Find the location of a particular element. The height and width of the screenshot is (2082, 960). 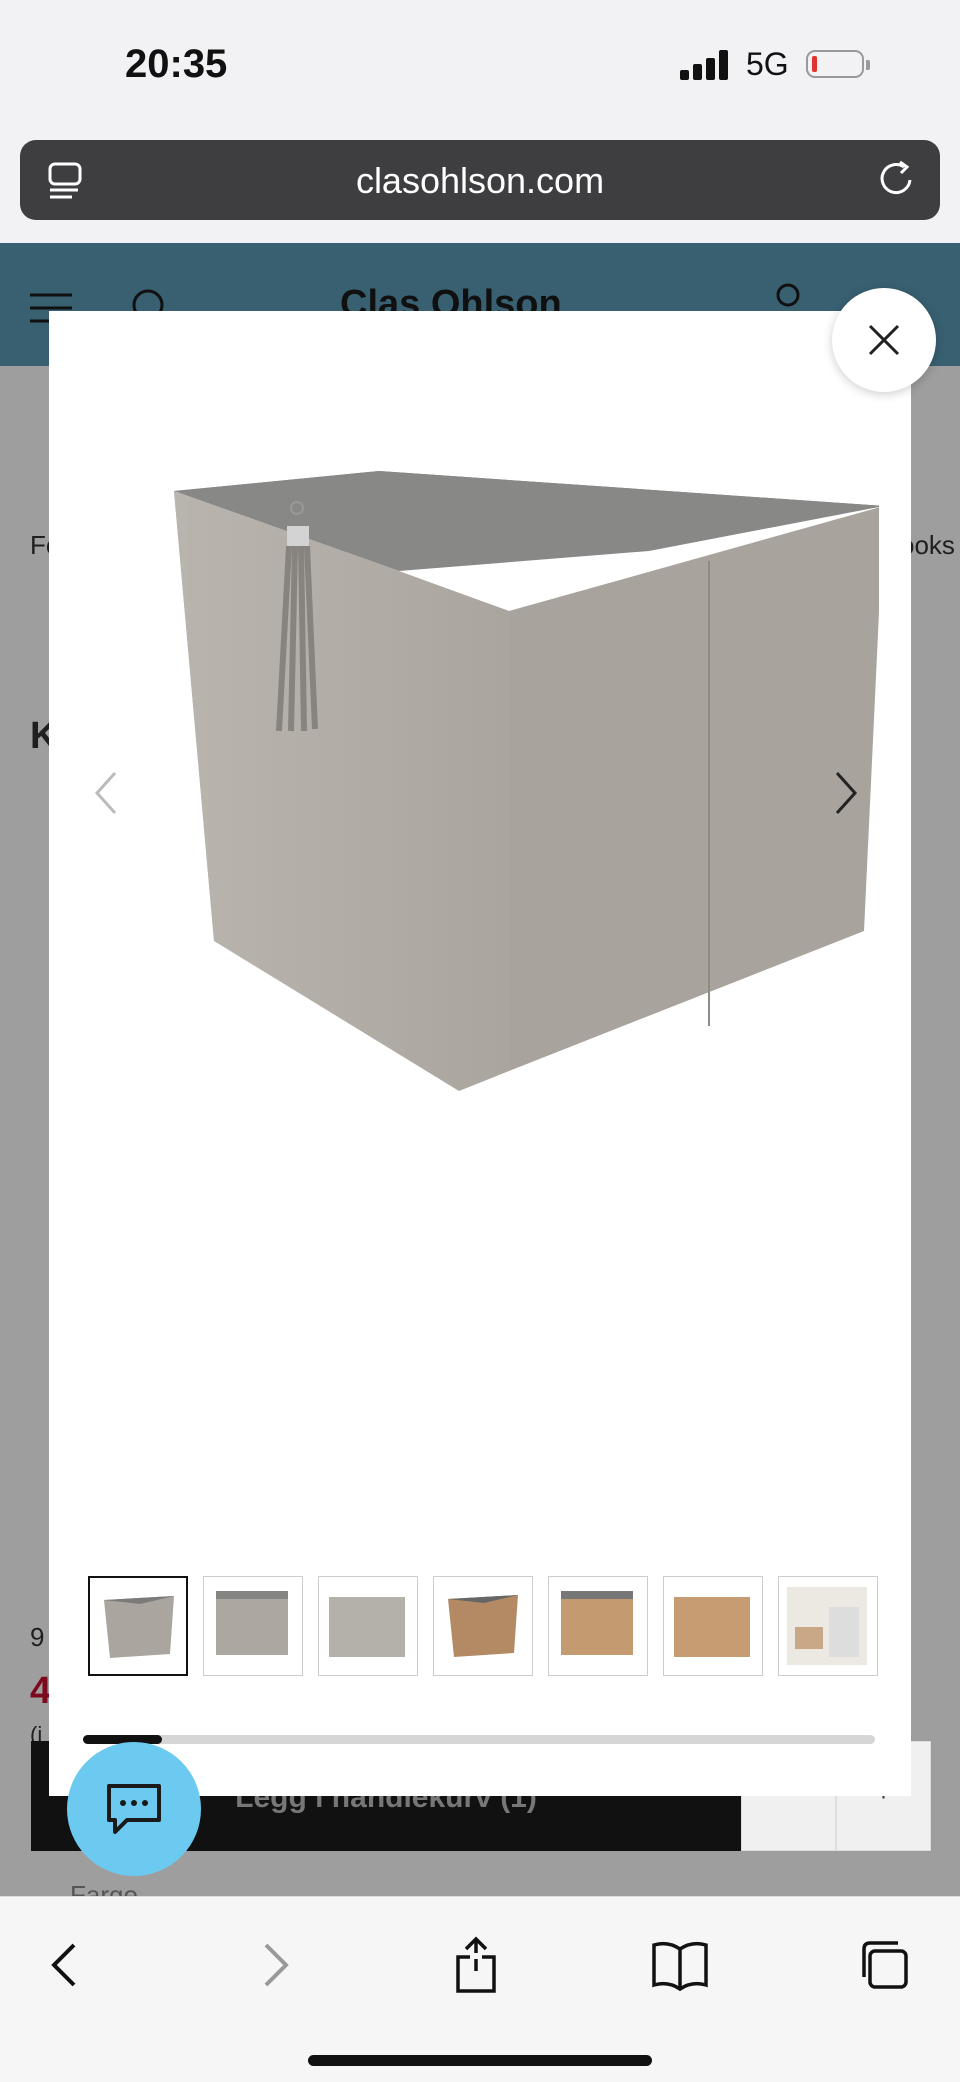

url-text: clasohlson.com is located at coordinates (480, 181).